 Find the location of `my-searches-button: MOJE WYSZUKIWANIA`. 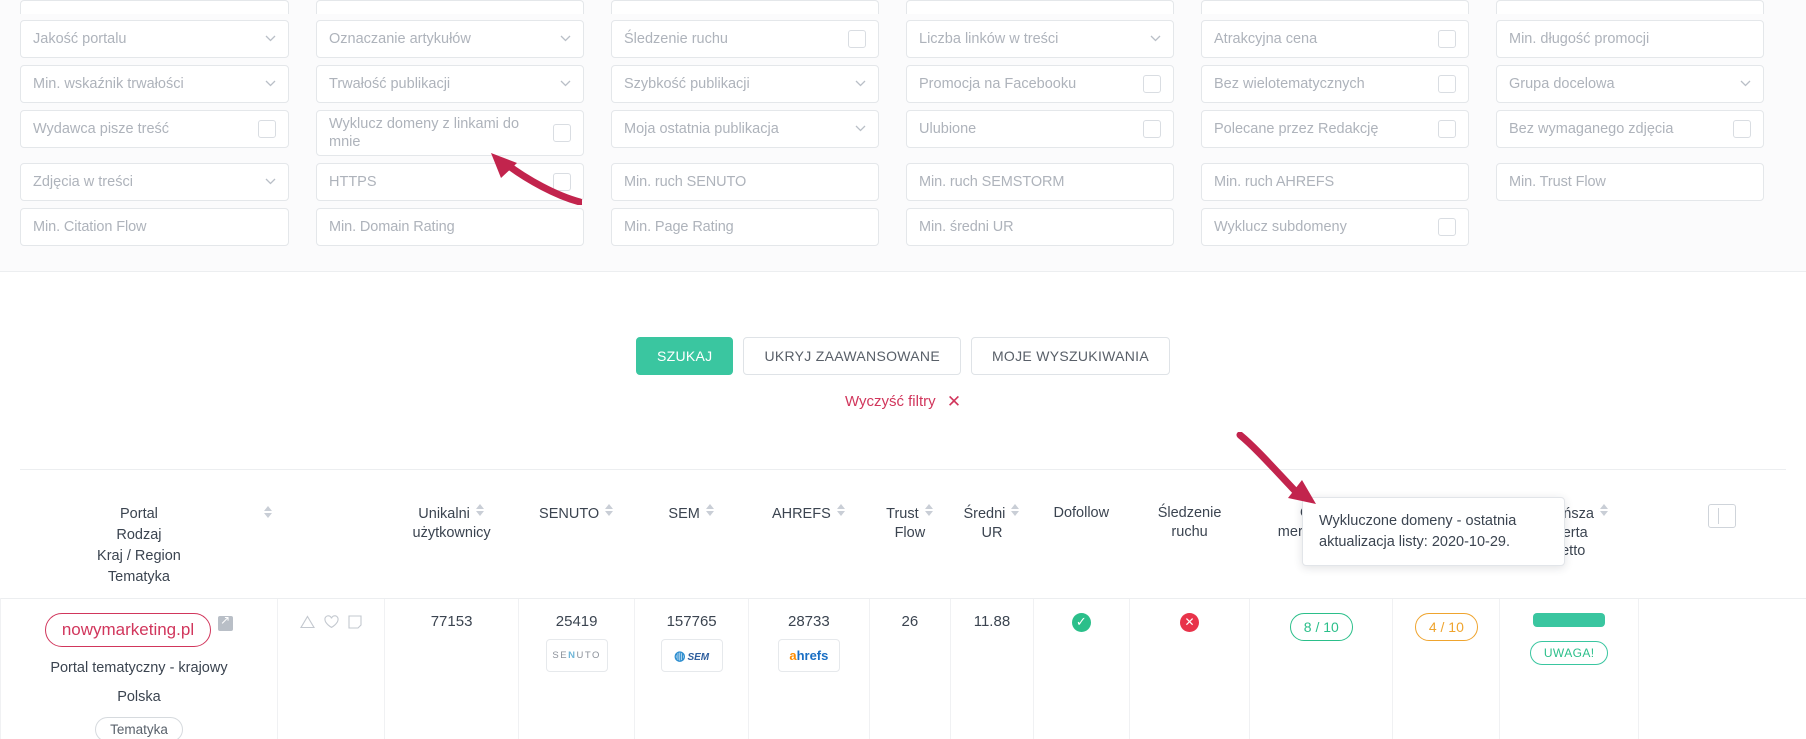

my-searches-button: MOJE WYSZUKIWANIA is located at coordinates (1070, 356).